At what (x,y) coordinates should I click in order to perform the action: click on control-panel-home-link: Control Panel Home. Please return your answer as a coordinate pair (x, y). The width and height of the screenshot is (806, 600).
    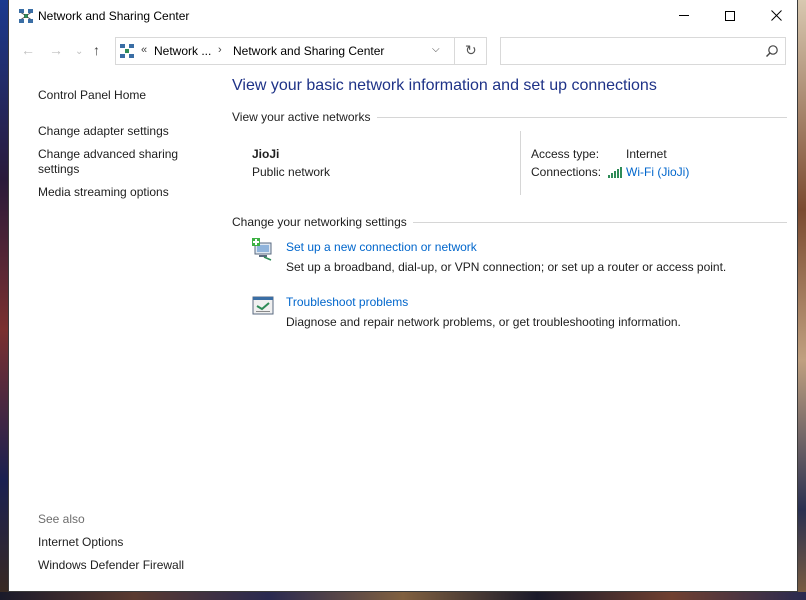
    Looking at the image, I should click on (92, 95).